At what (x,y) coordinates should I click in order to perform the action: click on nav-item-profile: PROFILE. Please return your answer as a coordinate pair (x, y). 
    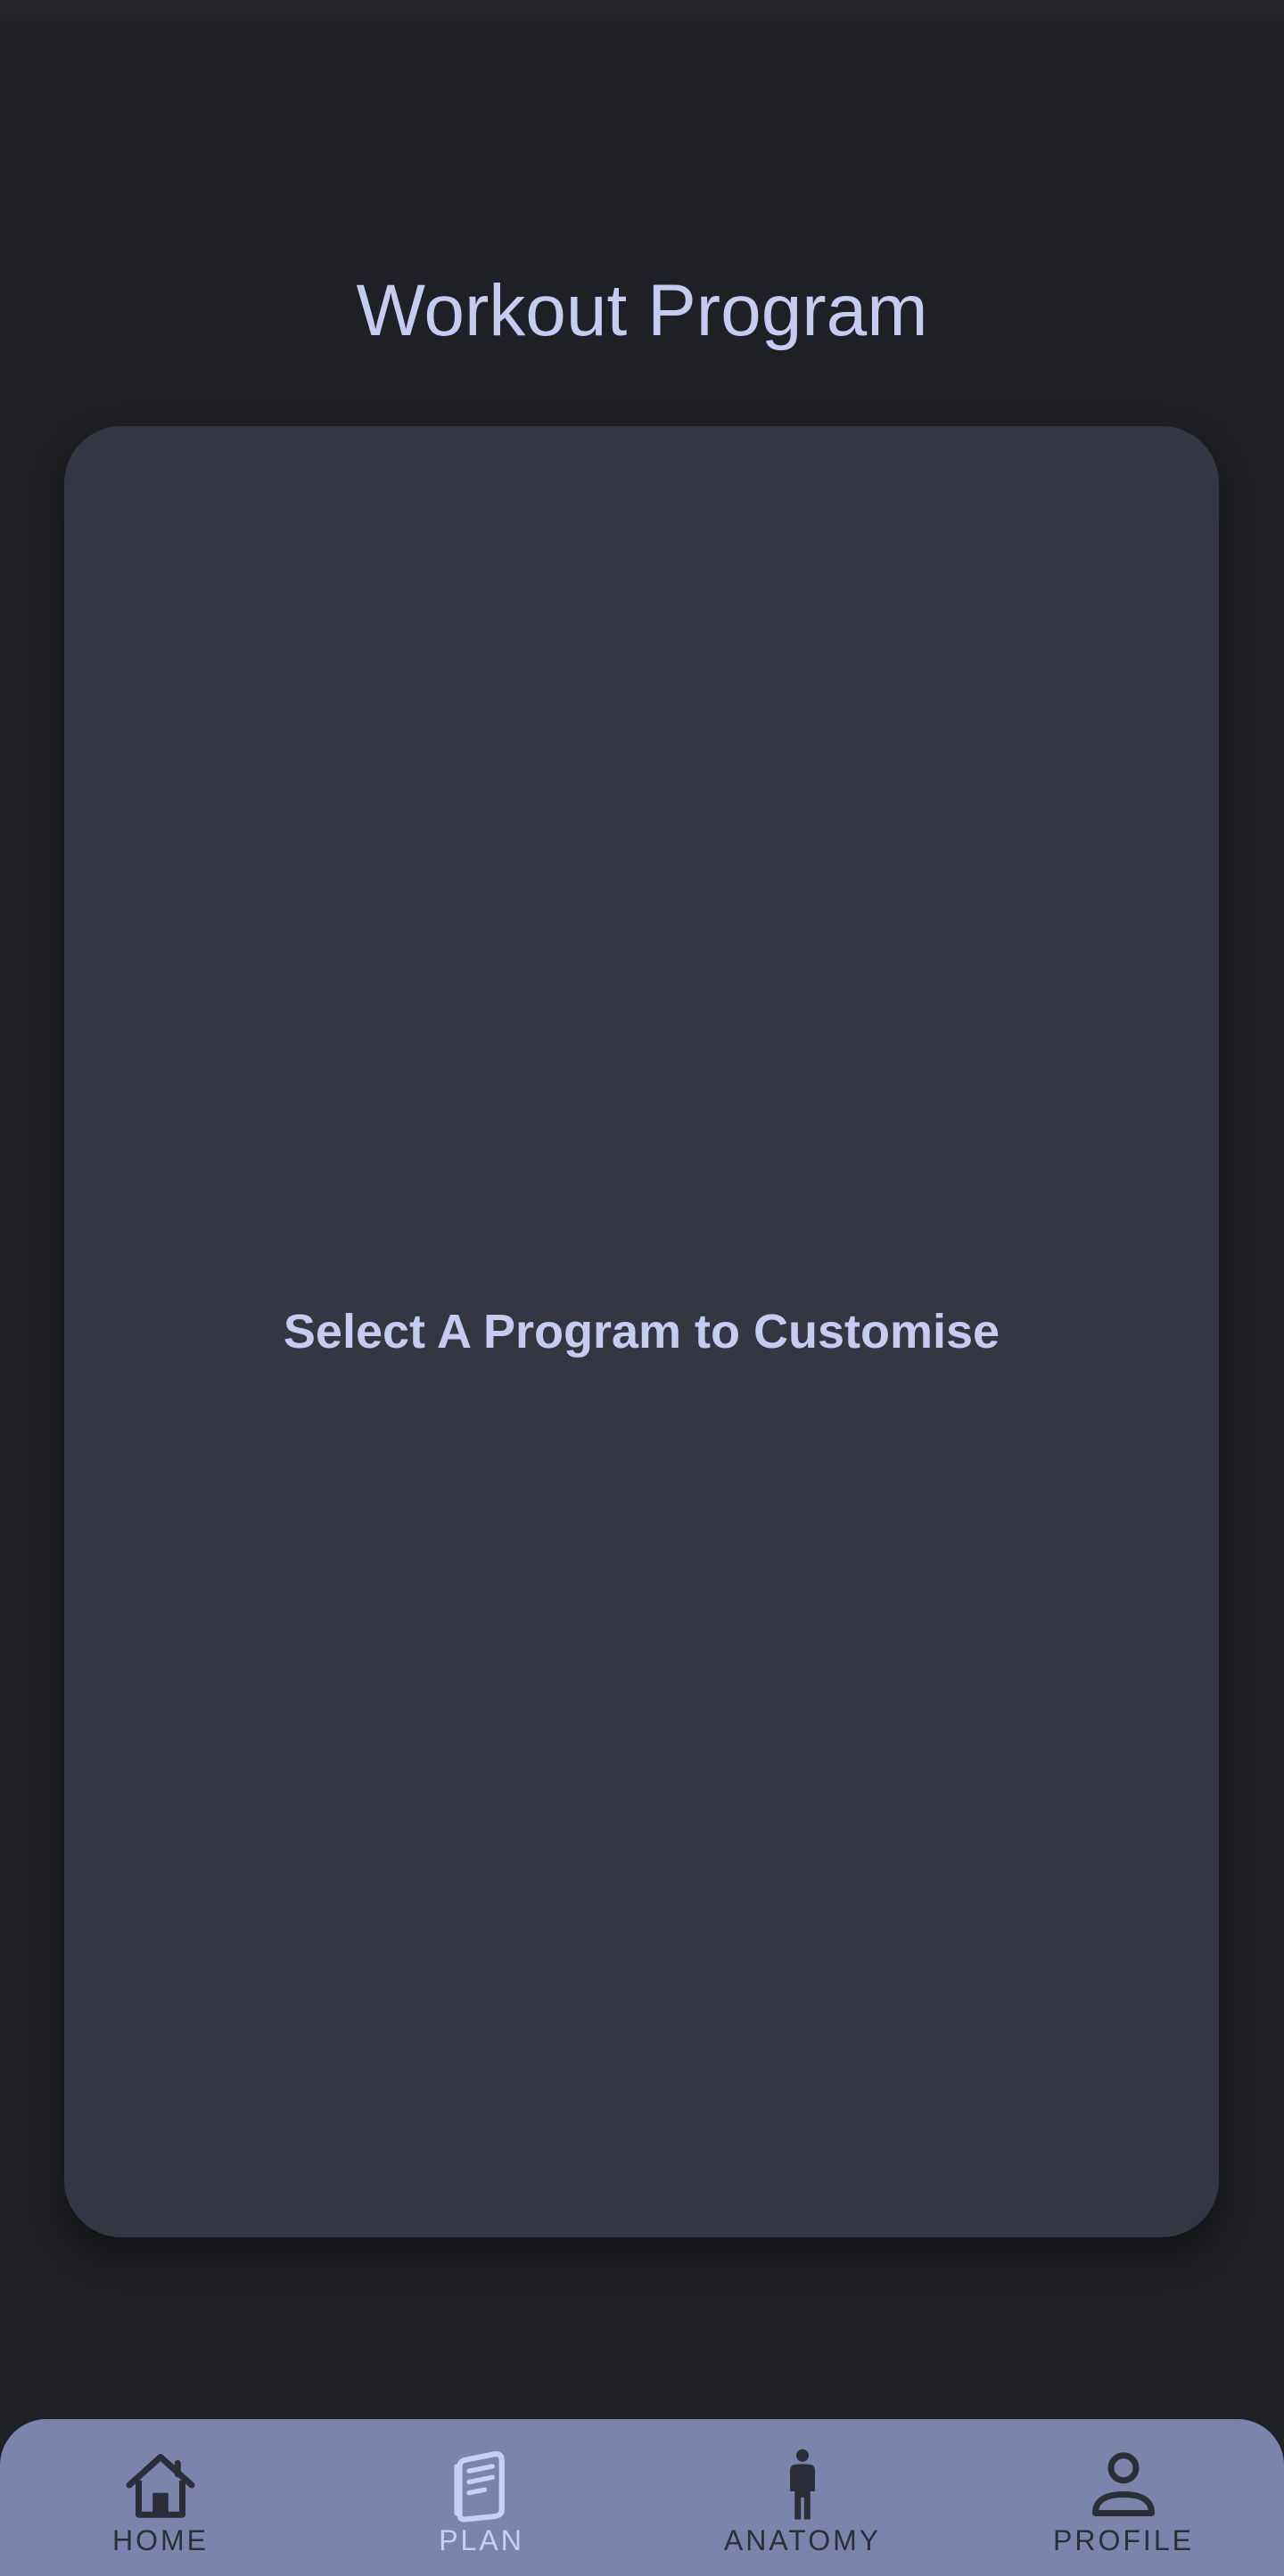
    Looking at the image, I should click on (1123, 2498).